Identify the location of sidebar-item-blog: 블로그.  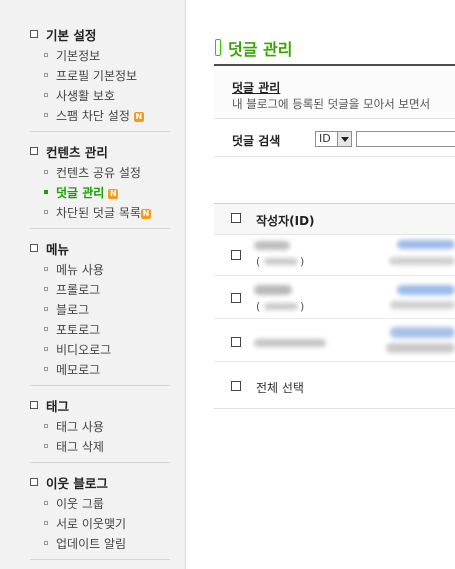
(66, 310).